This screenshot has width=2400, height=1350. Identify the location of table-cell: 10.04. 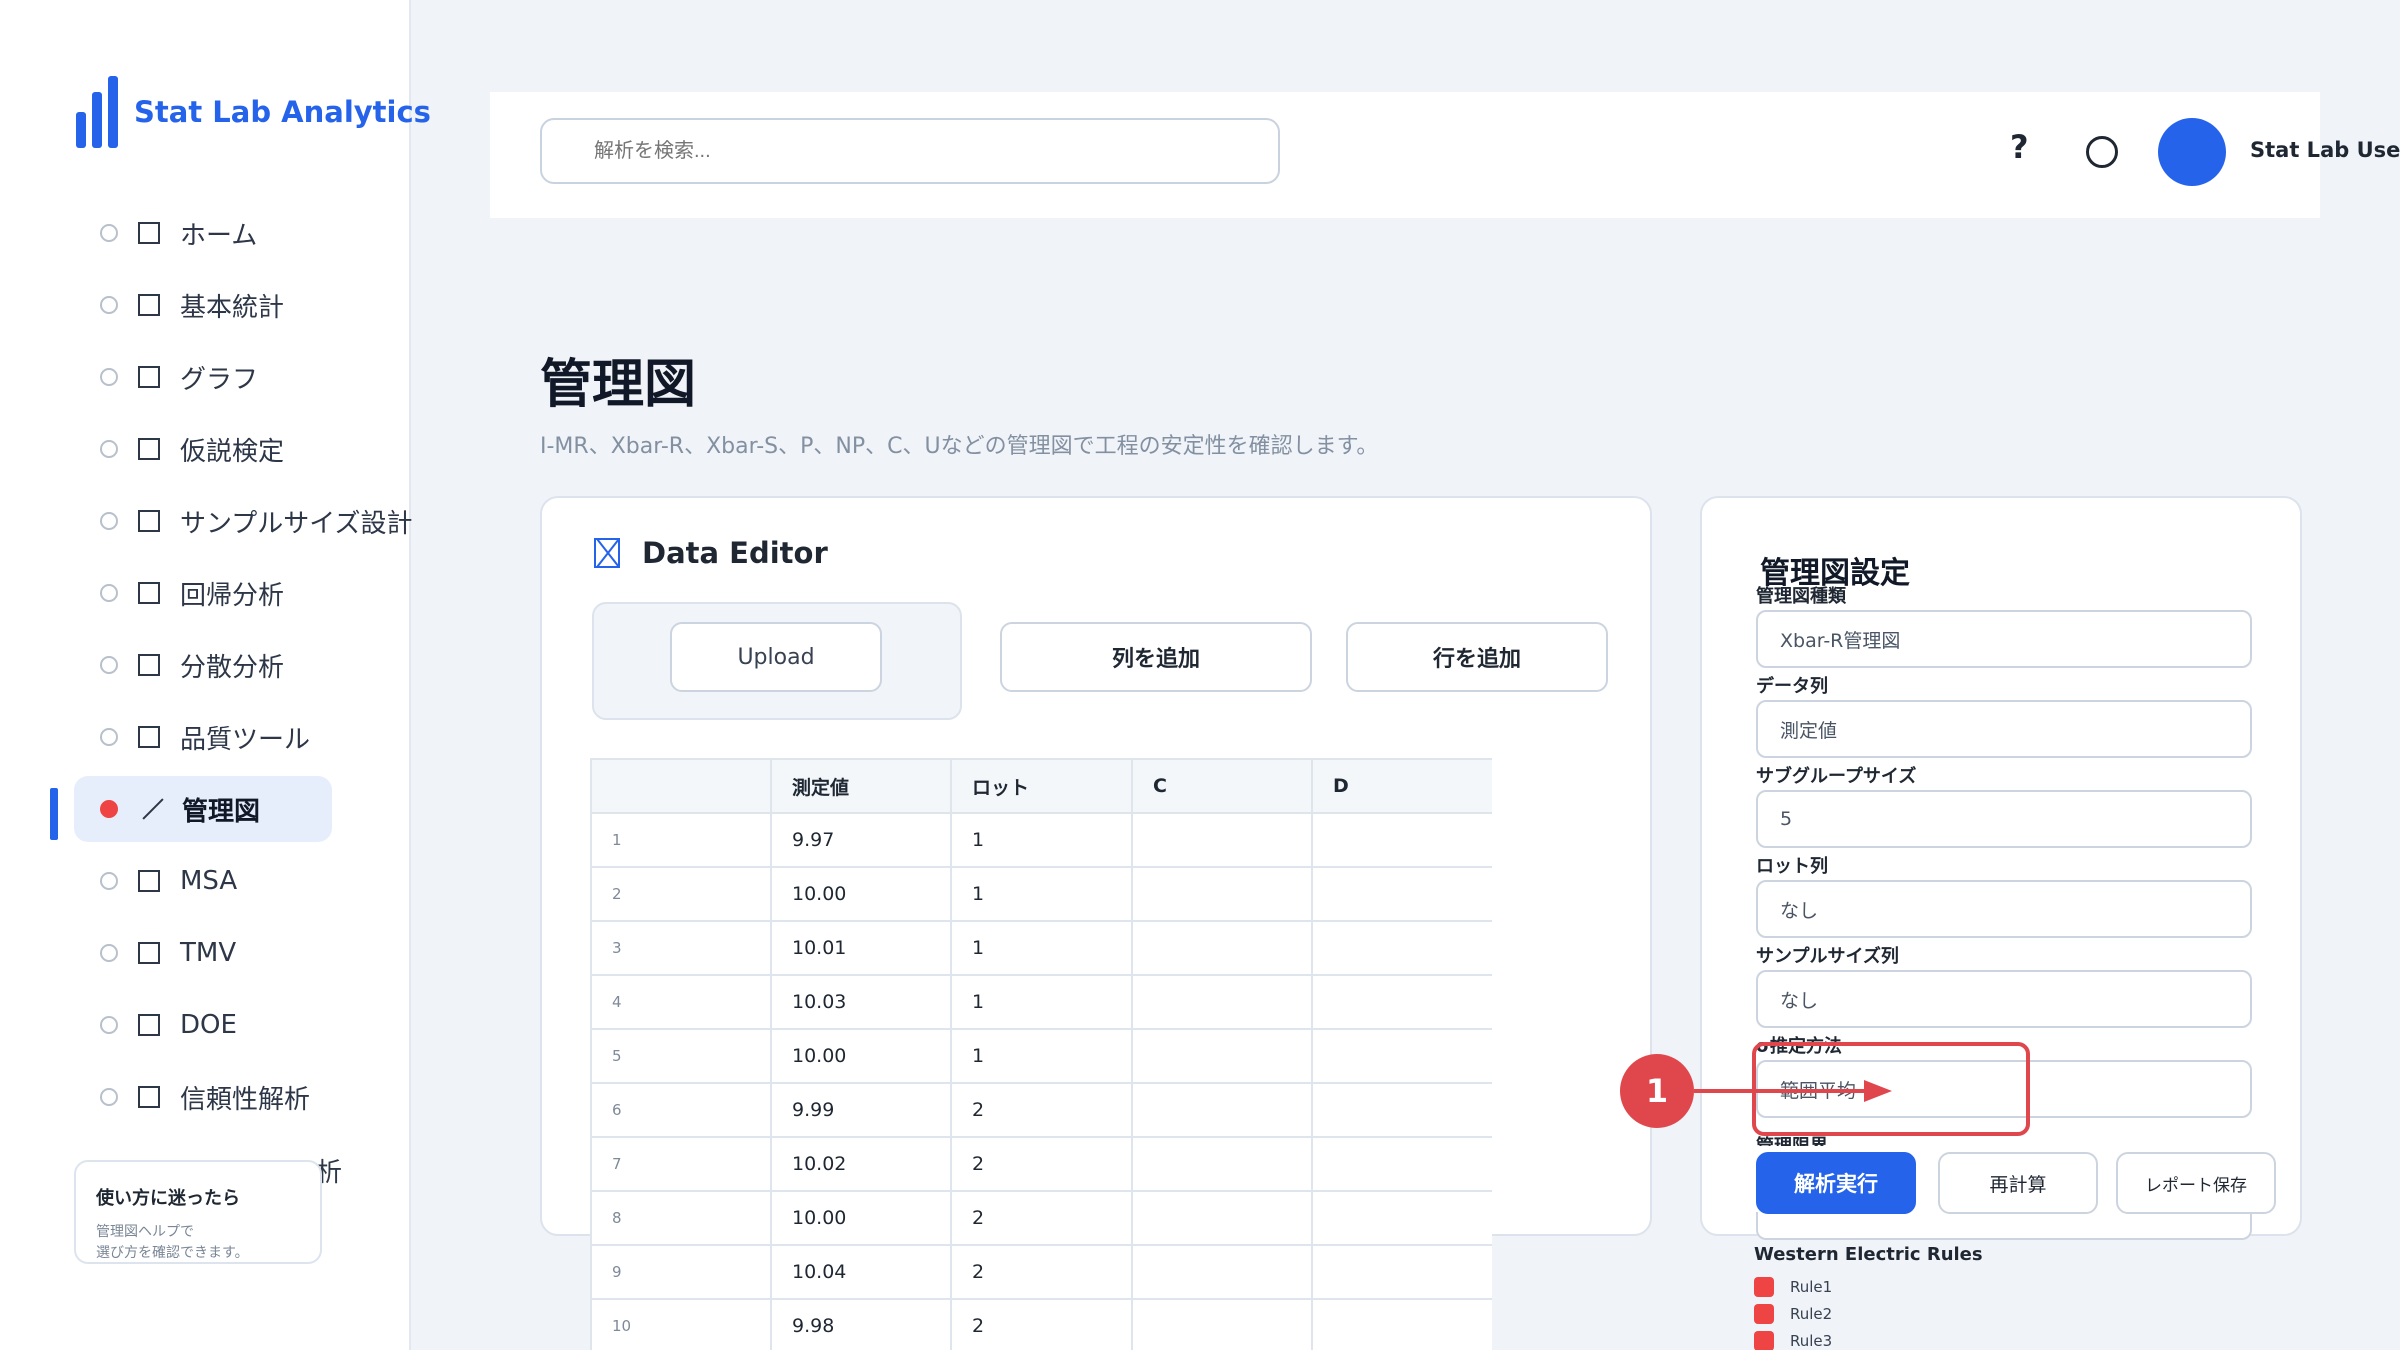
(861, 1272).